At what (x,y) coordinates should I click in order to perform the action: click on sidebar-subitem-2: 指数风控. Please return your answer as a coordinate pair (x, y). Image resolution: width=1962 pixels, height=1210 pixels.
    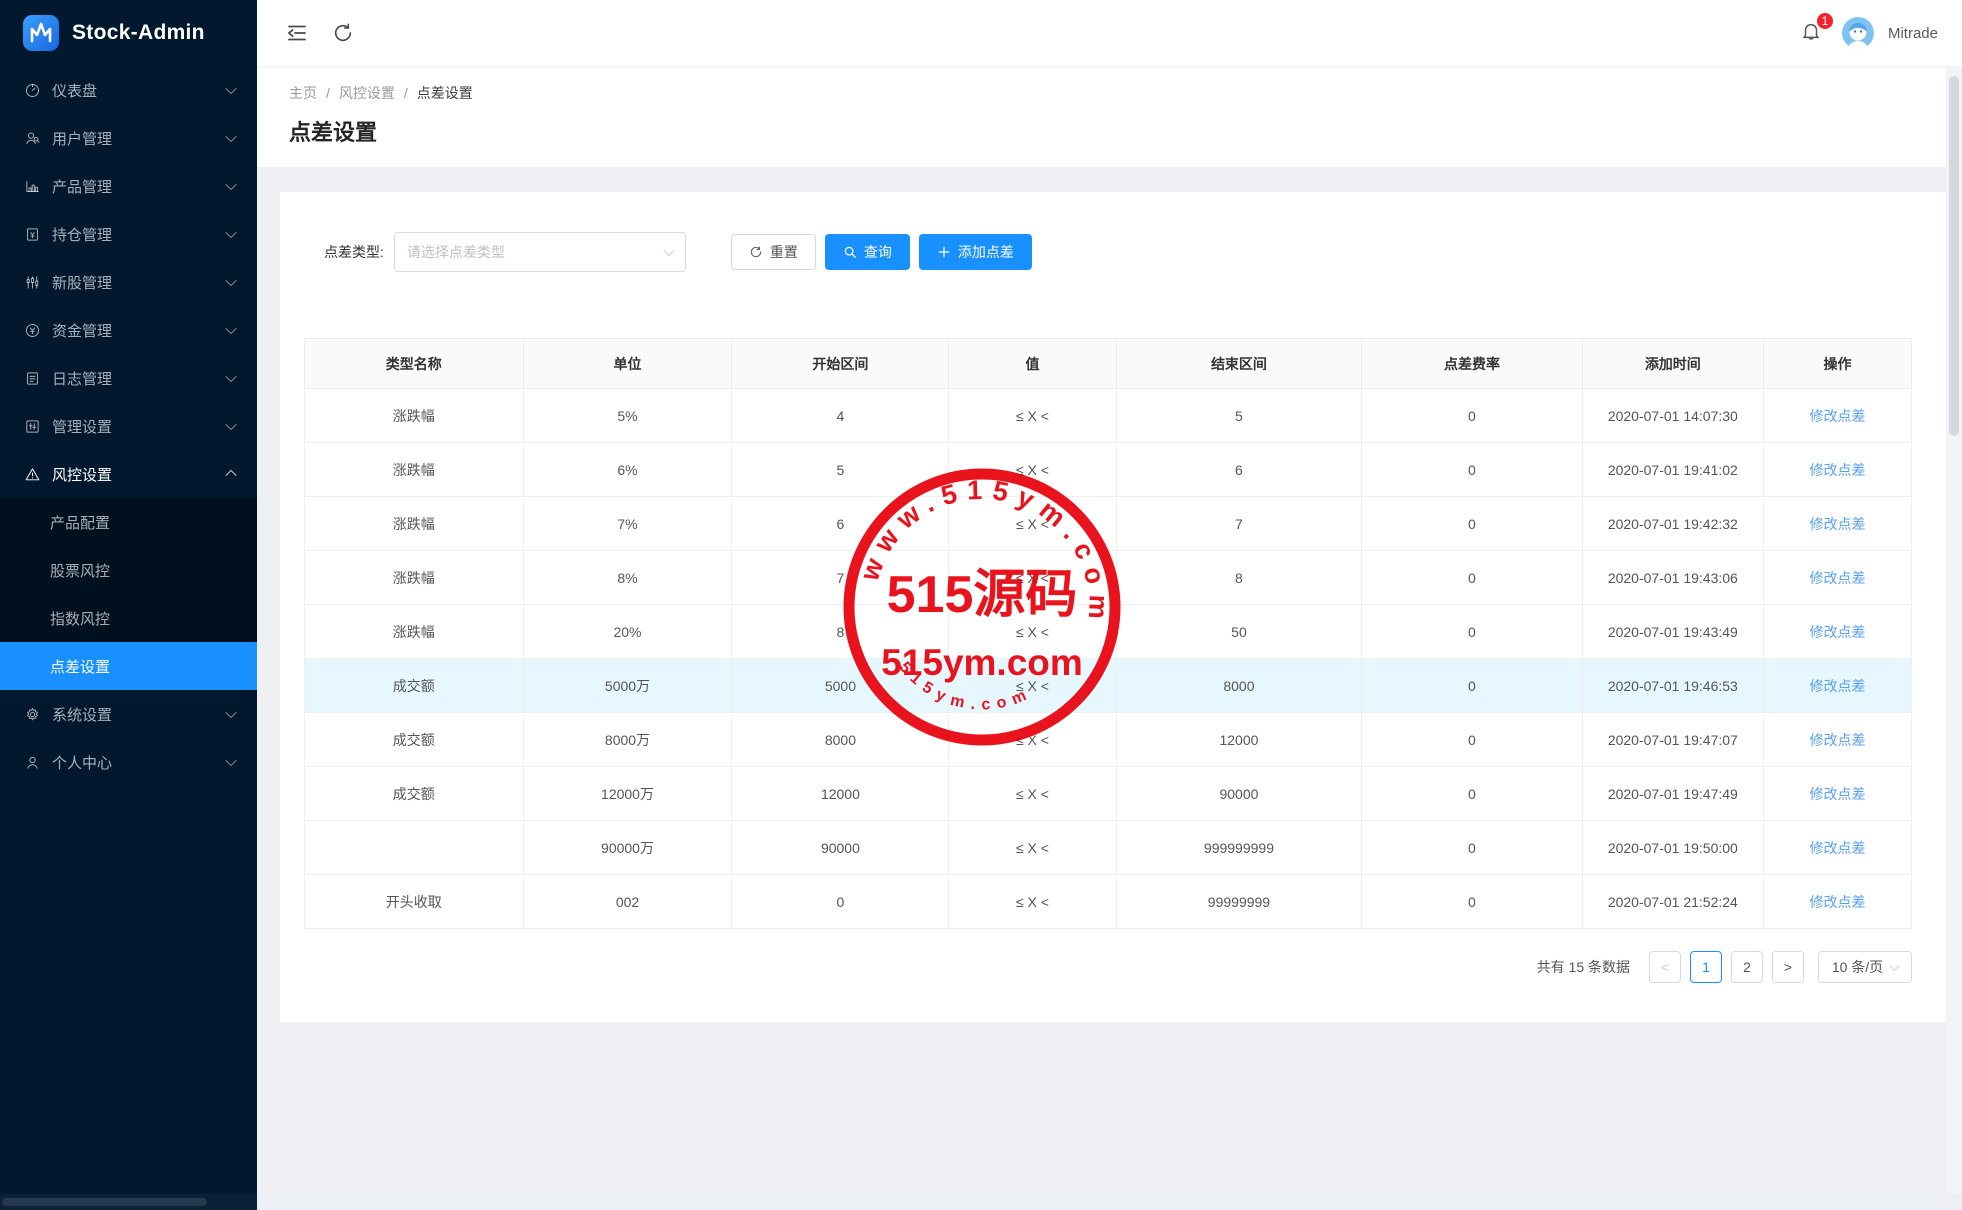
    Looking at the image, I should click on (128, 618).